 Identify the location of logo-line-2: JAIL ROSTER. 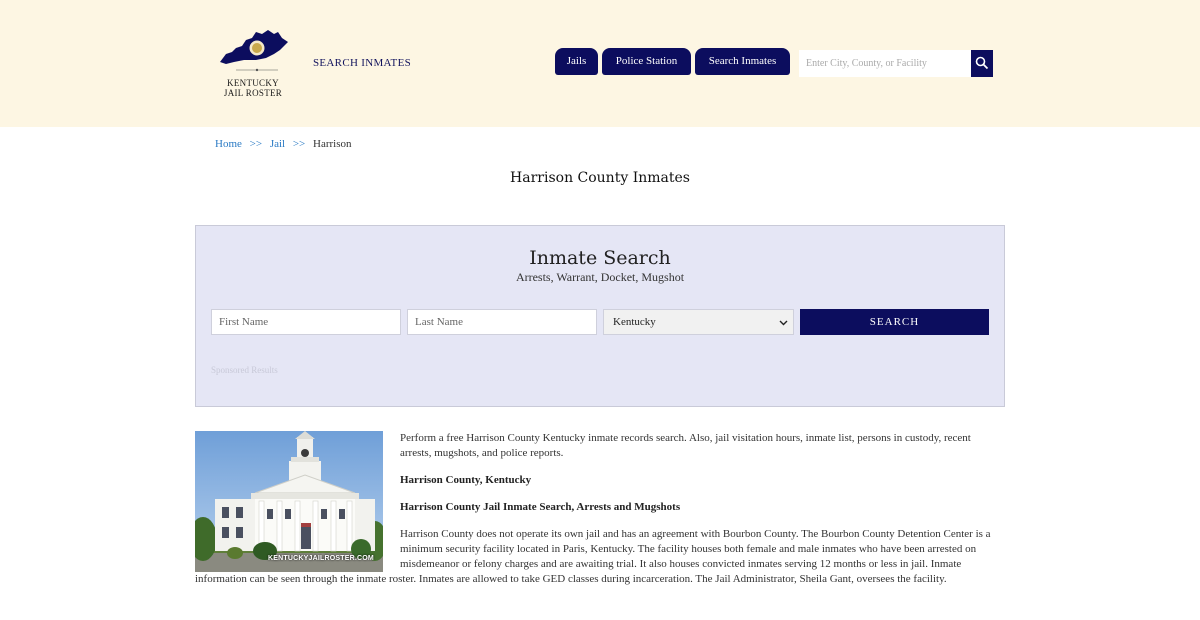
(253, 93).